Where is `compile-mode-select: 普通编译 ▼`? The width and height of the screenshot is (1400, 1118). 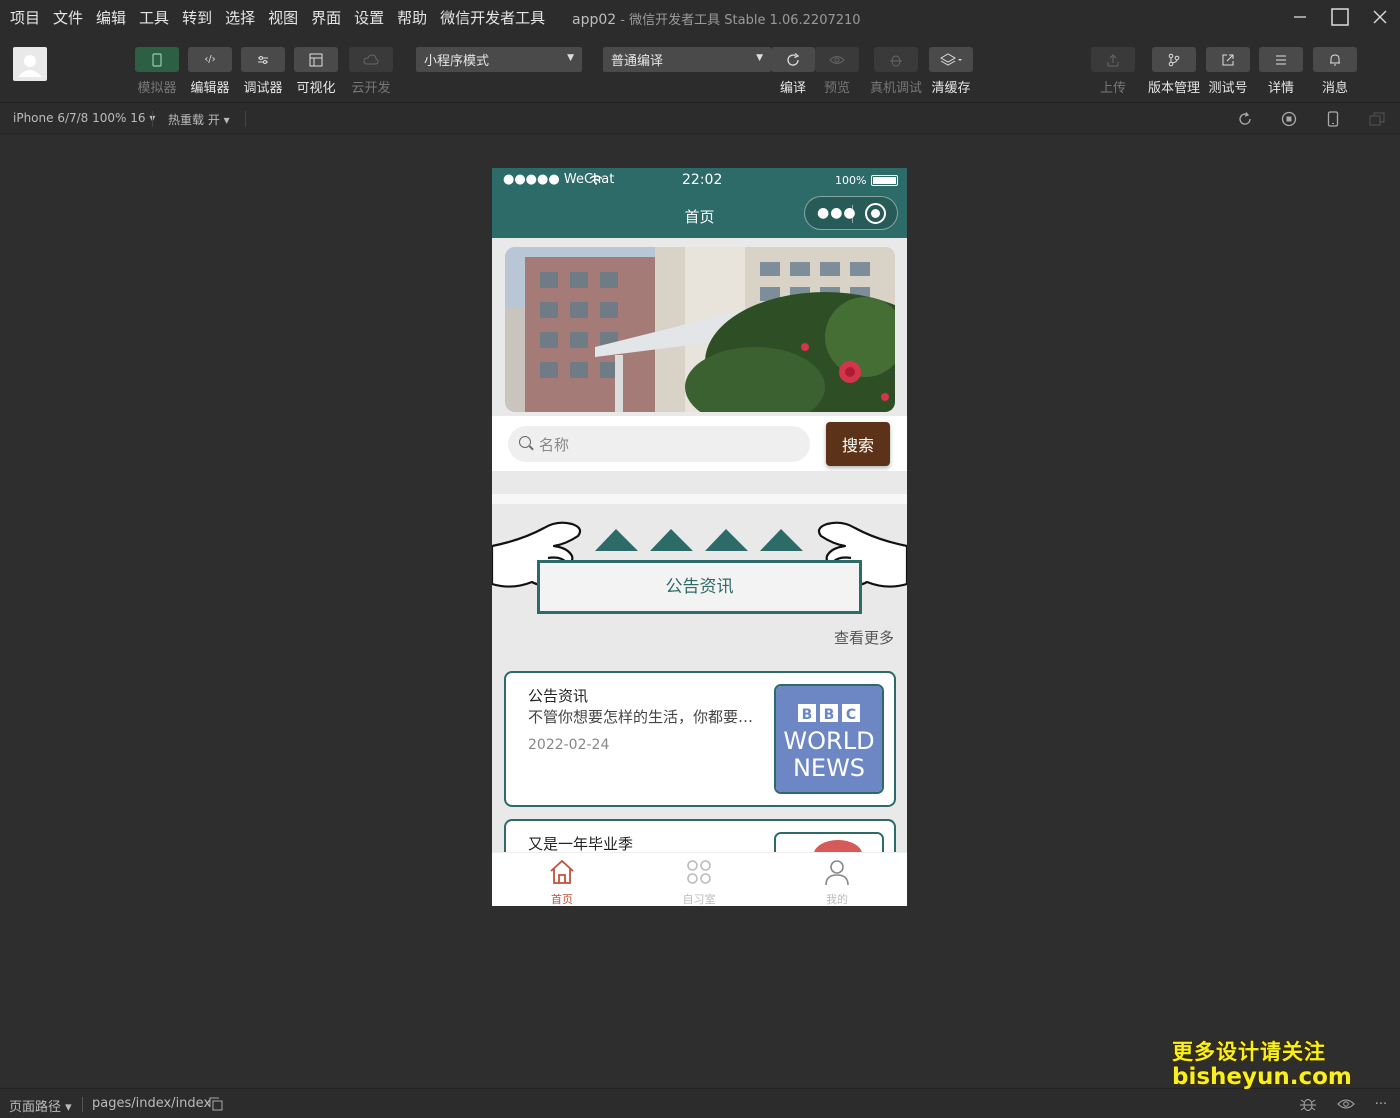
compile-mode-select: 普通编译 ▼ is located at coordinates (687, 59).